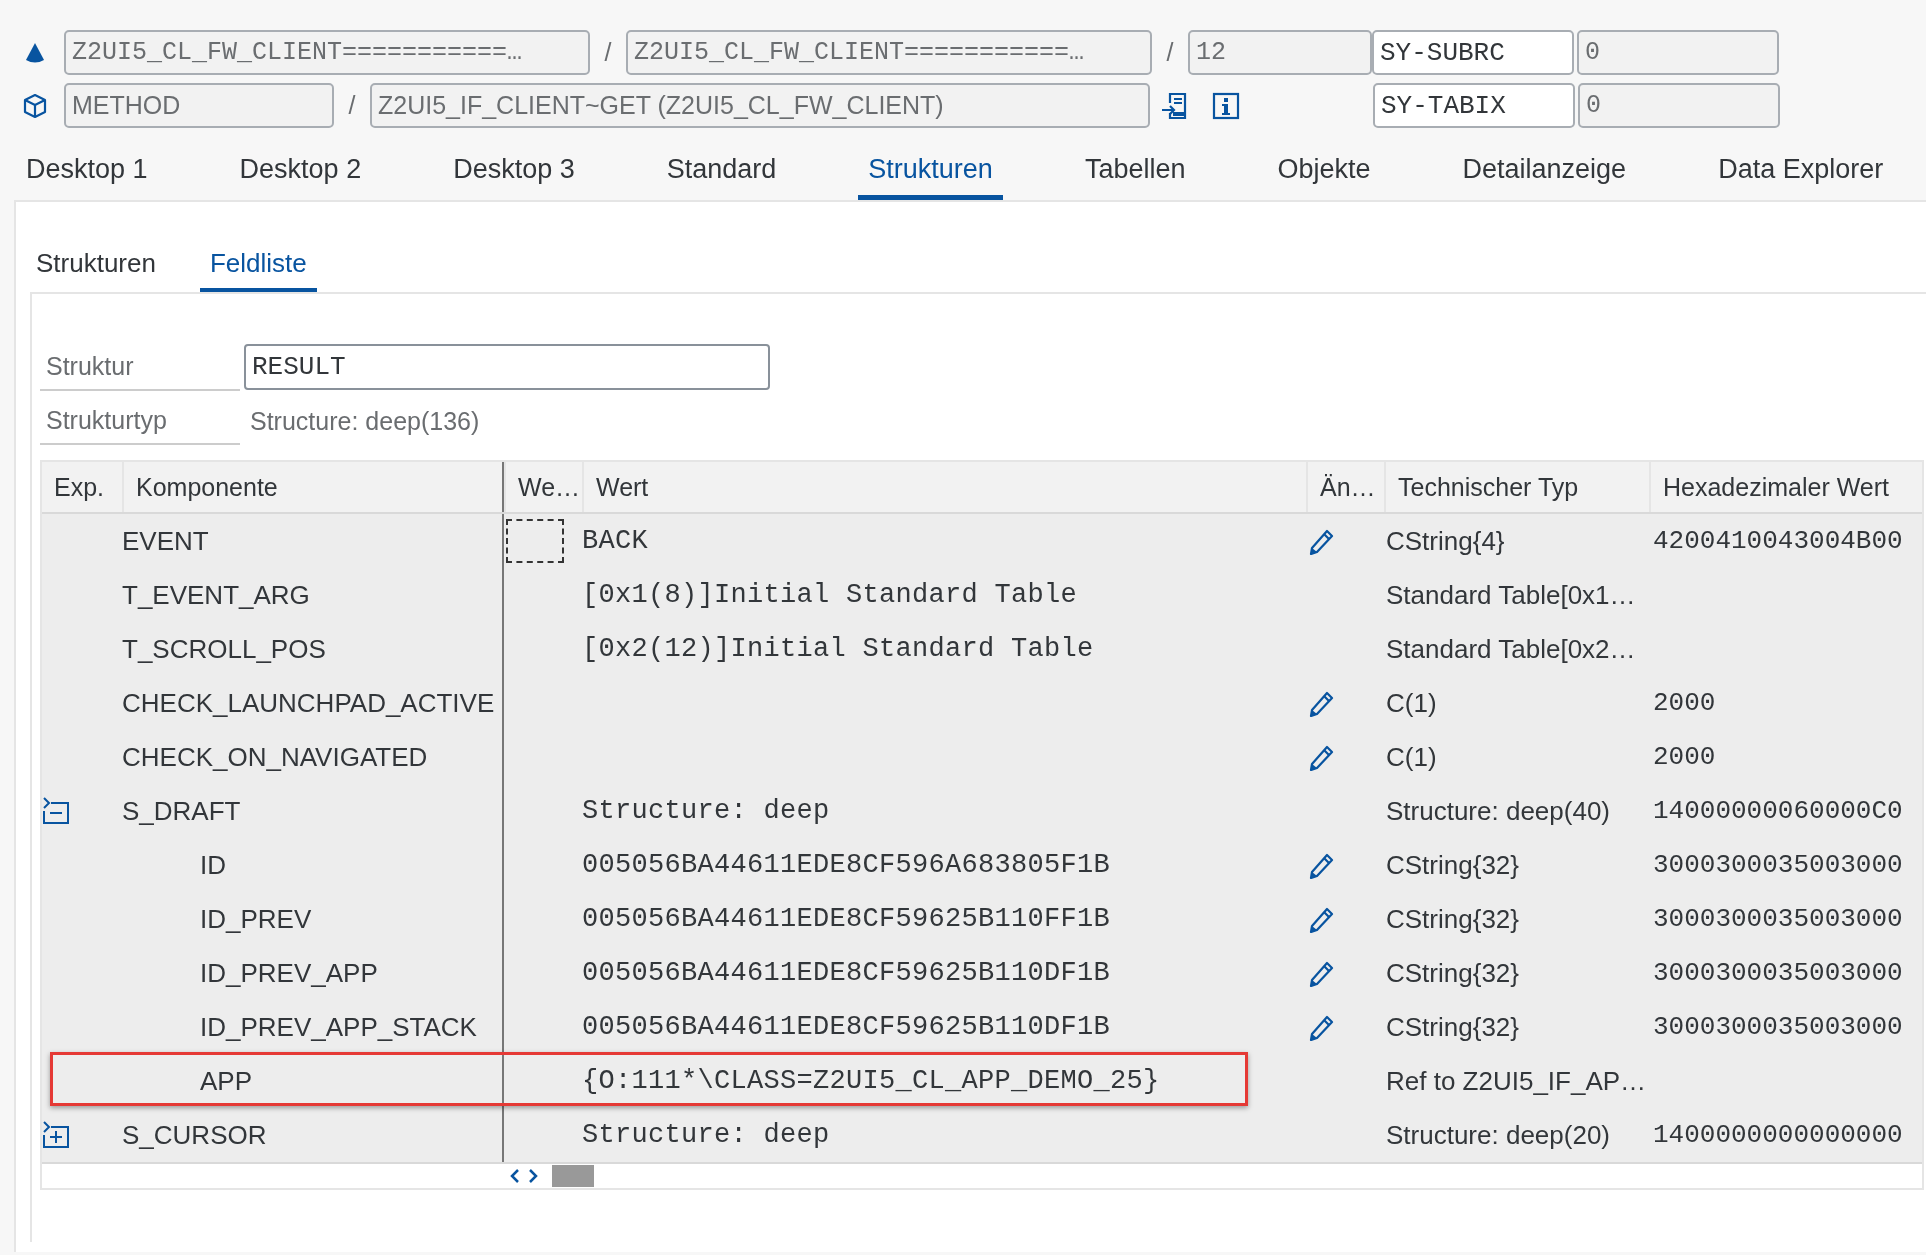 Image resolution: width=1926 pixels, height=1255 pixels. Describe the element at coordinates (1280, 52) in the screenshot. I see `readonly-field: 12` at that location.